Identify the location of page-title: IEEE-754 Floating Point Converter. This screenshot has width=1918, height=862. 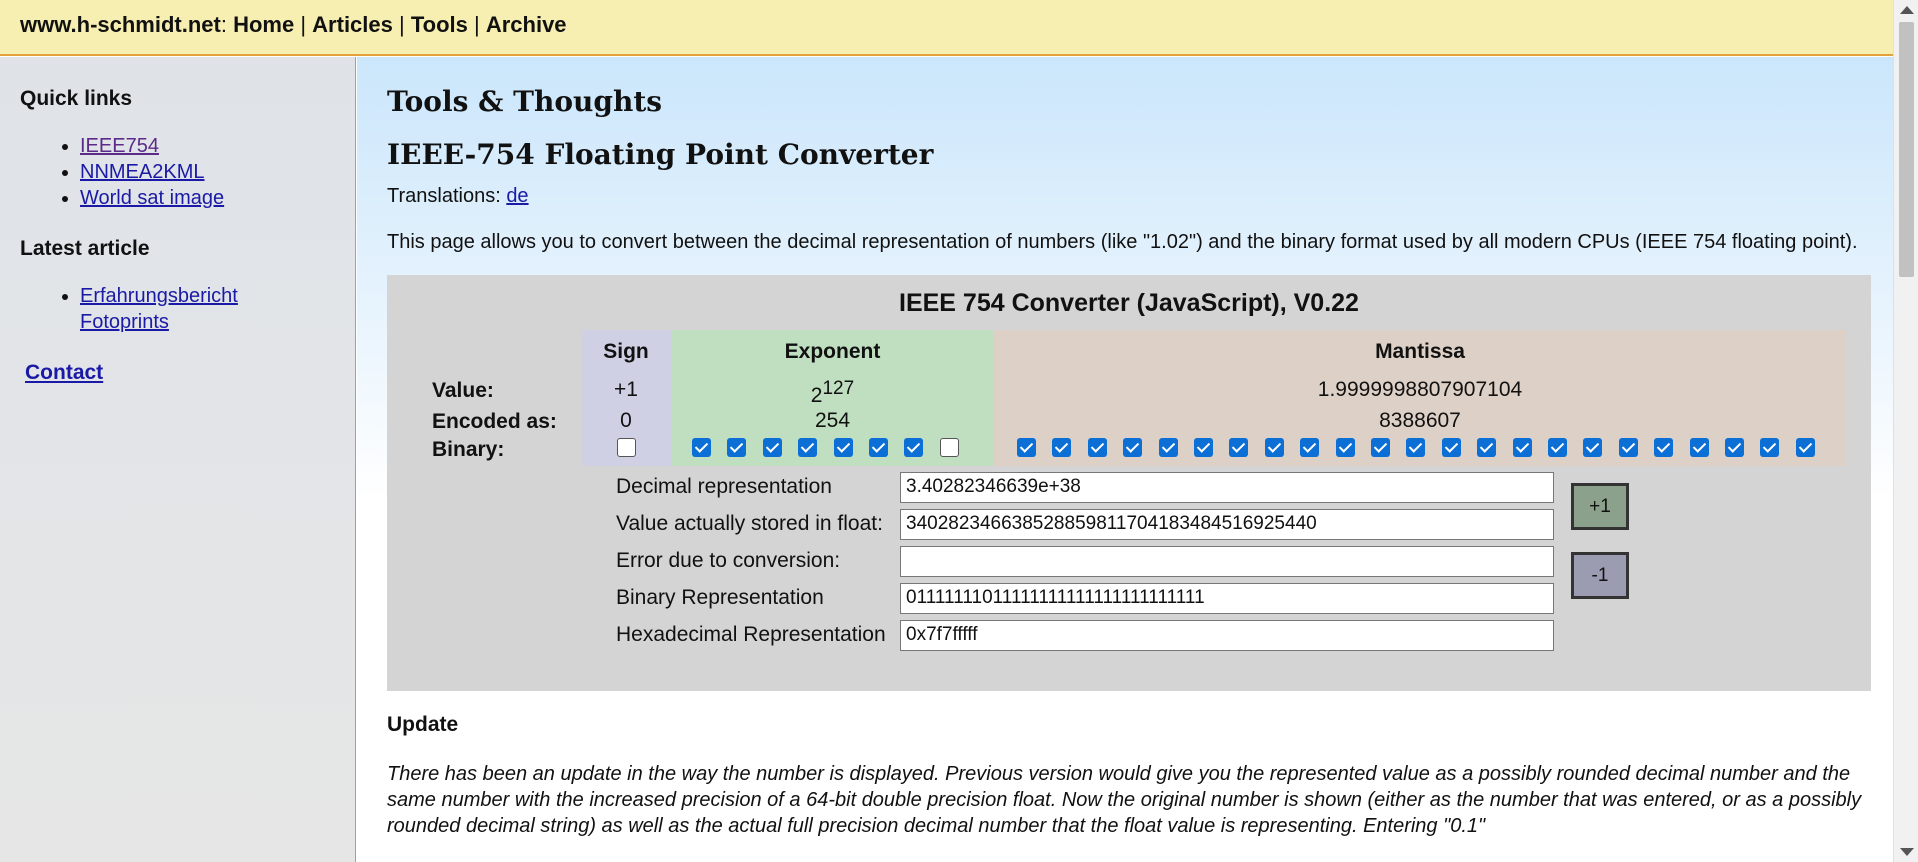
(660, 154).